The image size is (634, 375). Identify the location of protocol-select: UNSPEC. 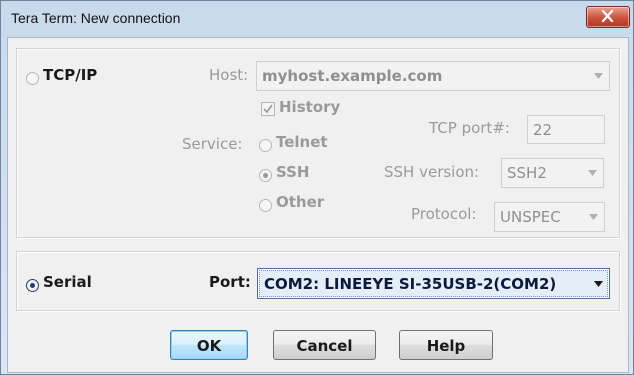
(549, 217).